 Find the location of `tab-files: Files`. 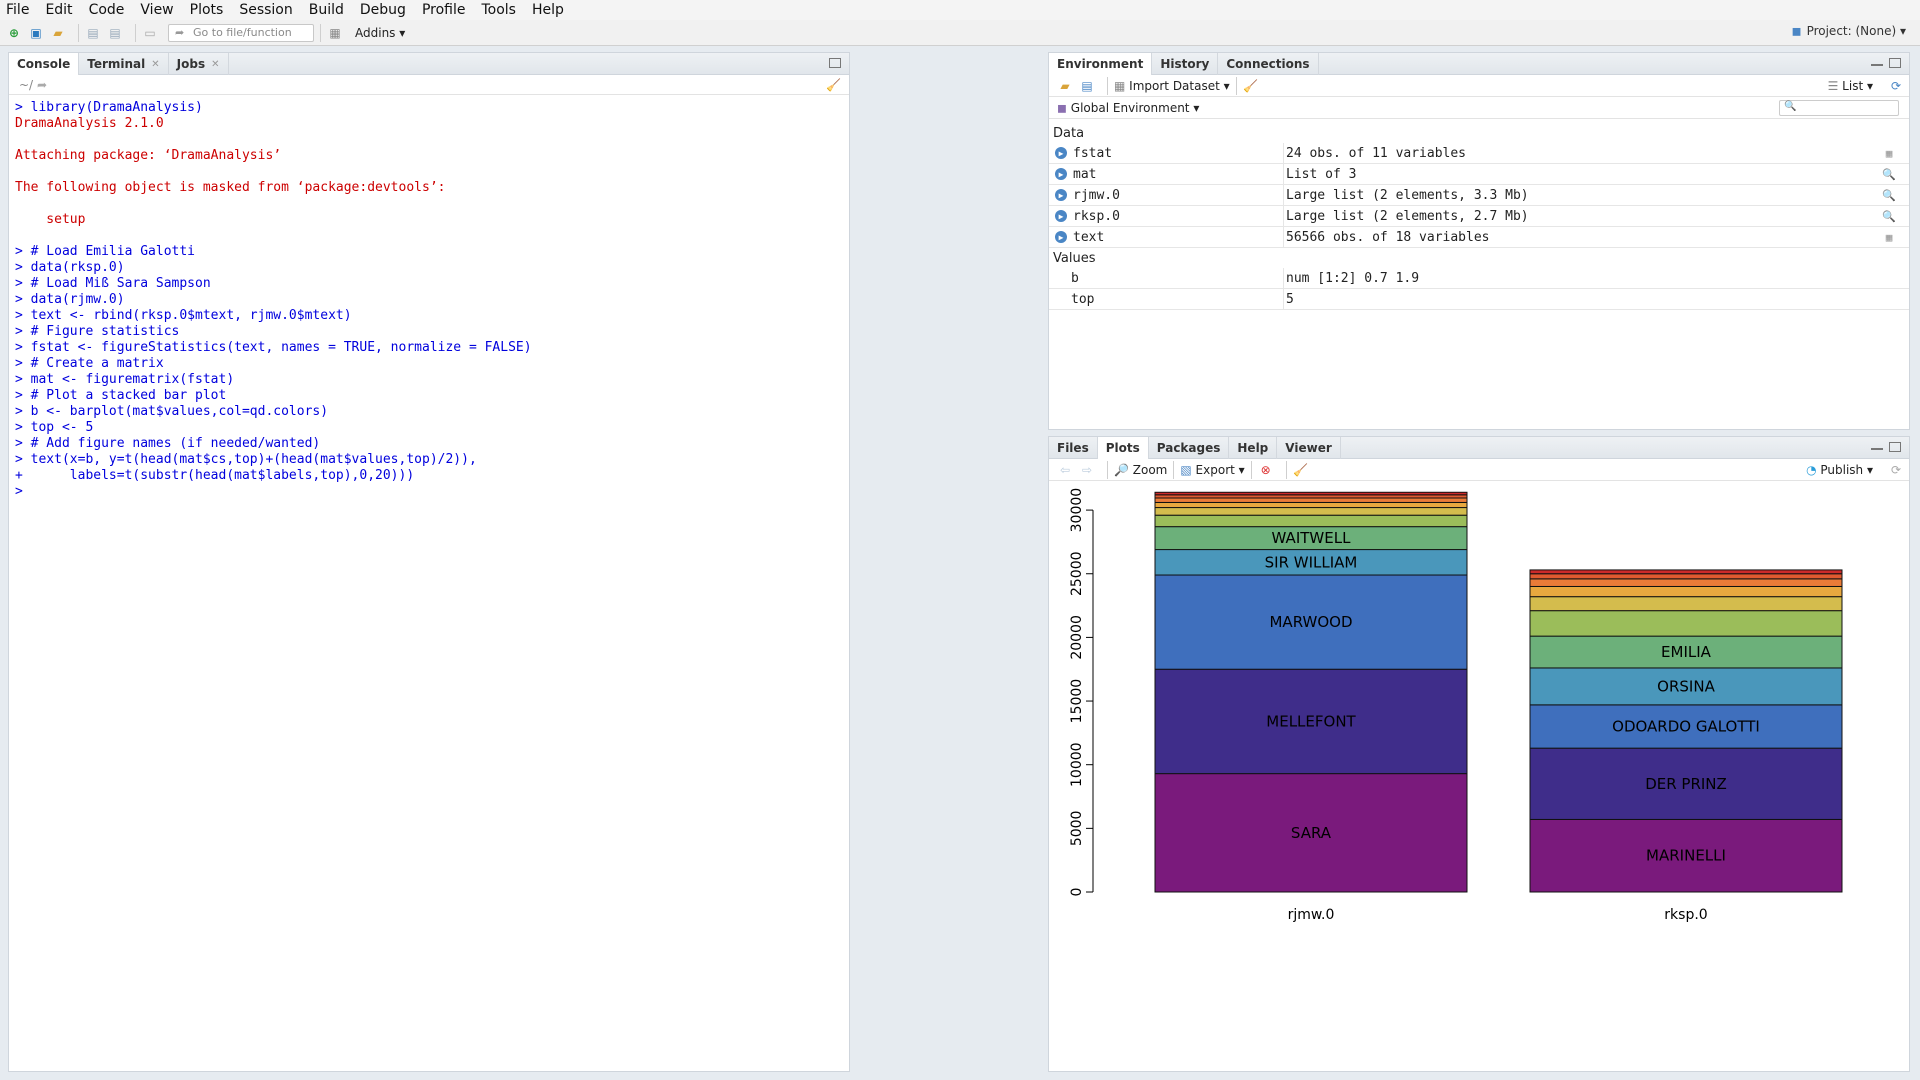

tab-files: Files is located at coordinates (1073, 448).